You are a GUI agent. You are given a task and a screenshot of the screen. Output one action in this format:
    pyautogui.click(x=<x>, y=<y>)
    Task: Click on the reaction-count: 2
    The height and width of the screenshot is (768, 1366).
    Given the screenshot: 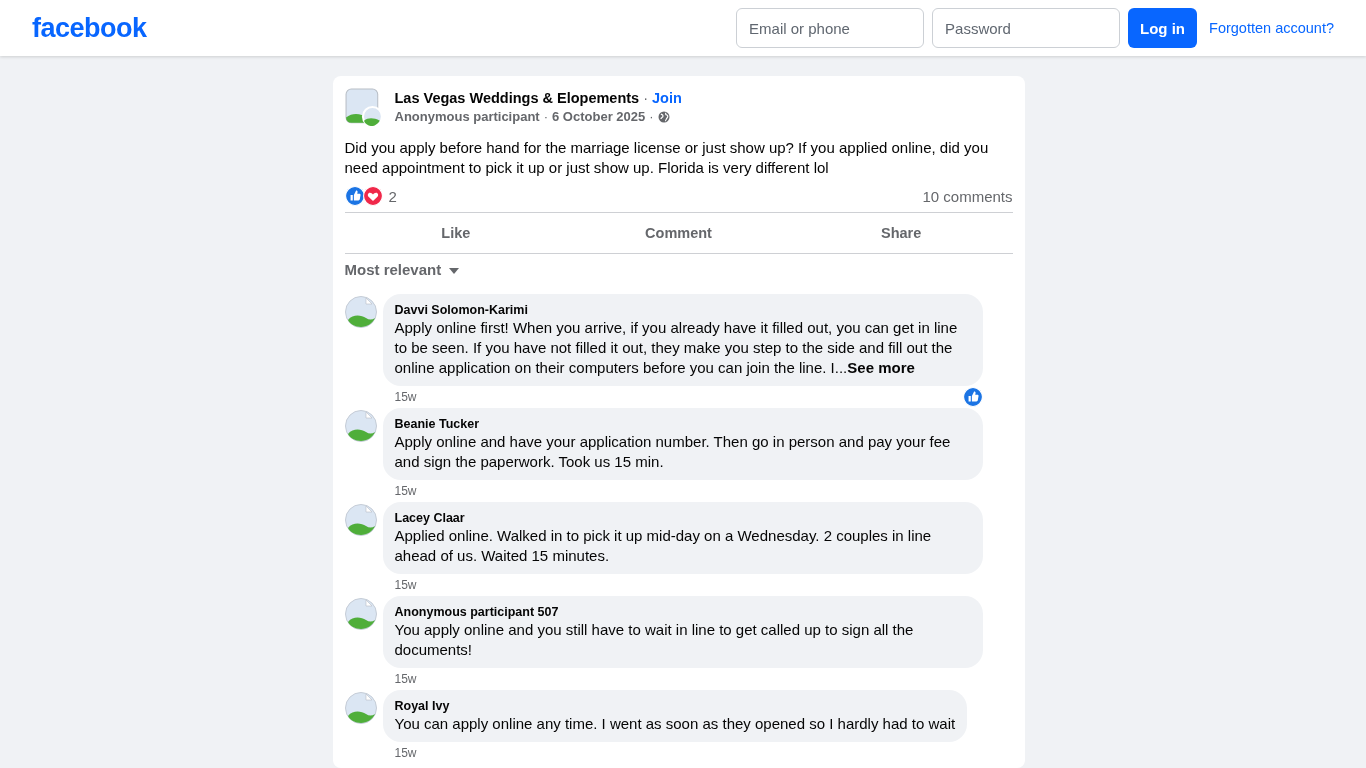 What is the action you would take?
    pyautogui.click(x=392, y=196)
    